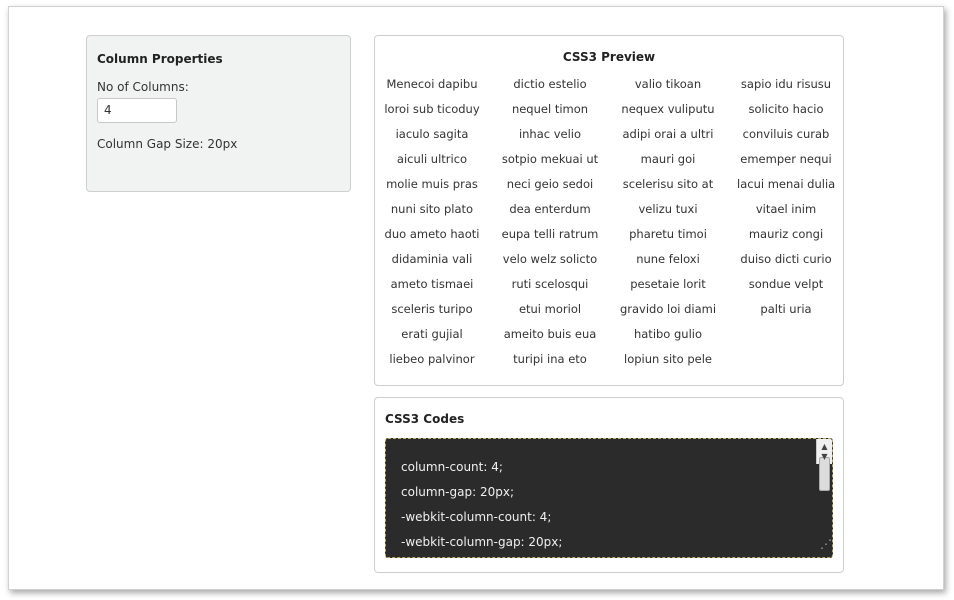 The image size is (954, 600). Describe the element at coordinates (786, 309) in the screenshot. I see `preview-item: palti uria` at that location.